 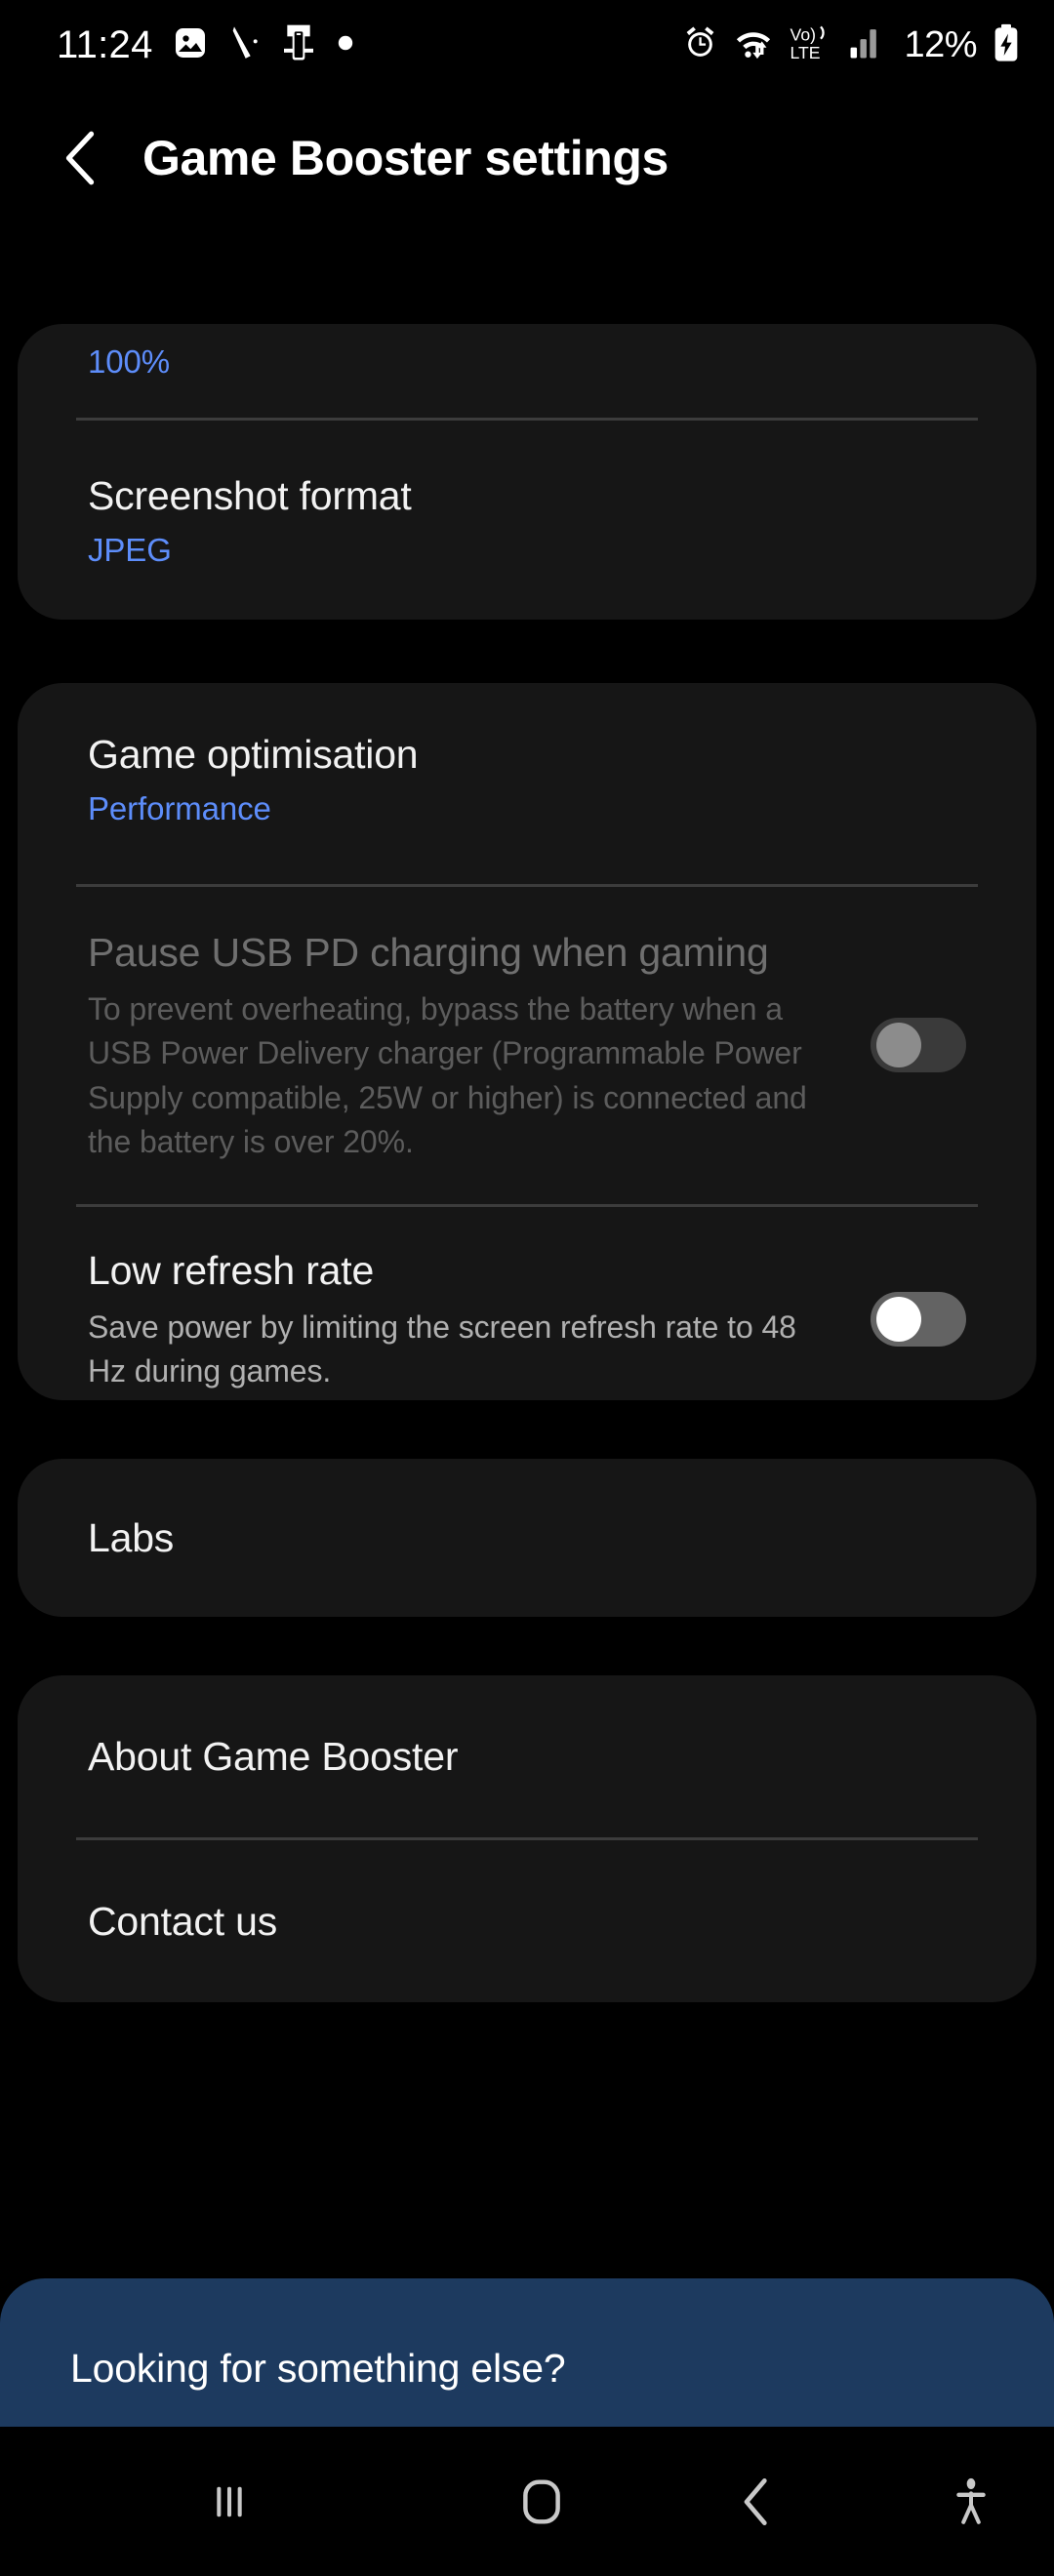 I want to click on page-title: Game Booster settings, so click(x=405, y=158).